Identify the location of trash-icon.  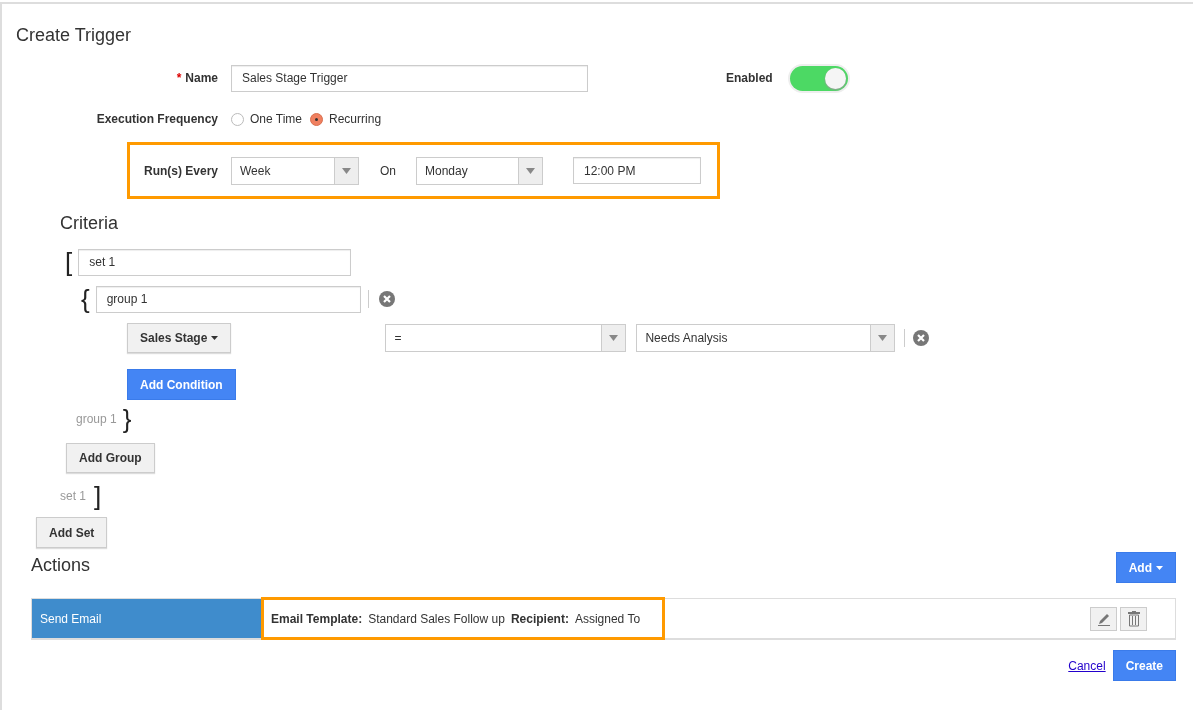
(1133, 618).